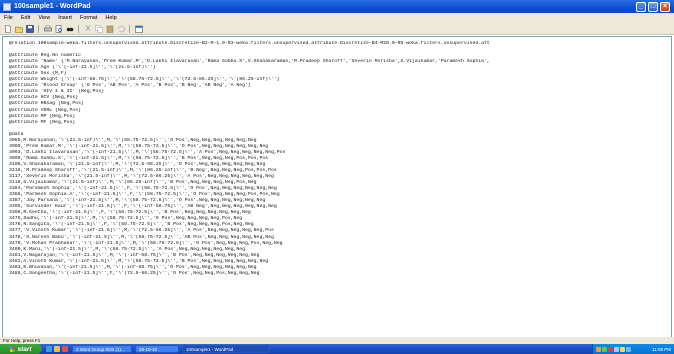 The width and height of the screenshot is (674, 354). I want to click on title-bar: 100sample1 - WordPad _ □ ×, so click(337, 6).